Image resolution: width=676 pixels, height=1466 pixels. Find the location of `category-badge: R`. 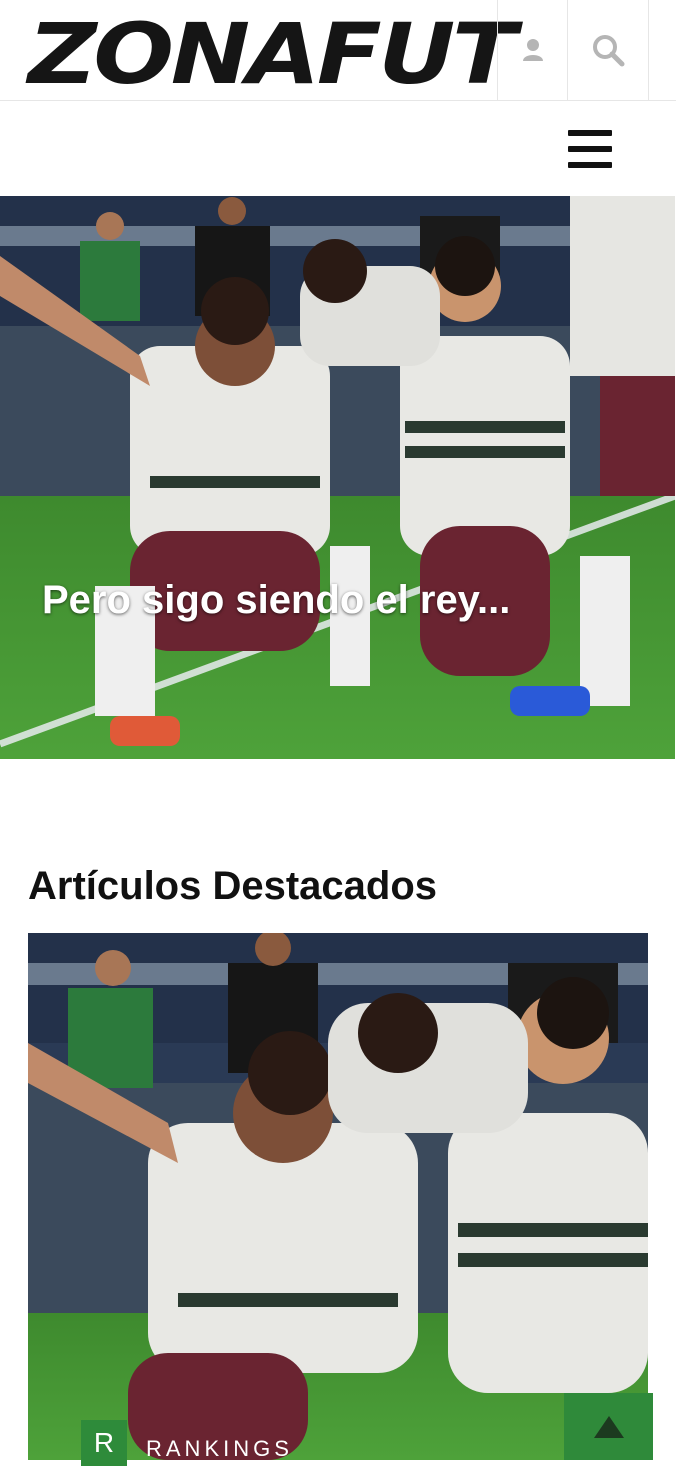

category-badge: R is located at coordinates (104, 1443).